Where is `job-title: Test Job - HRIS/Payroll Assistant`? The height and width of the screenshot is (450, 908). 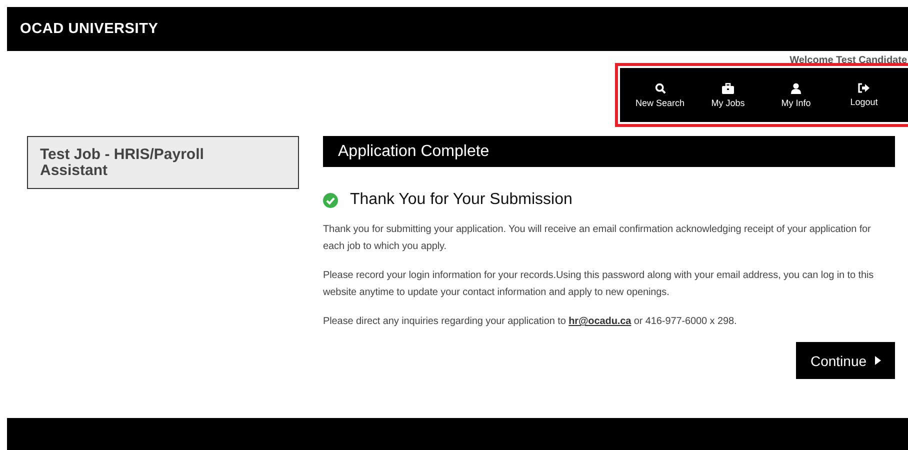
job-title: Test Job - HRIS/Payroll Assistant is located at coordinates (122, 163).